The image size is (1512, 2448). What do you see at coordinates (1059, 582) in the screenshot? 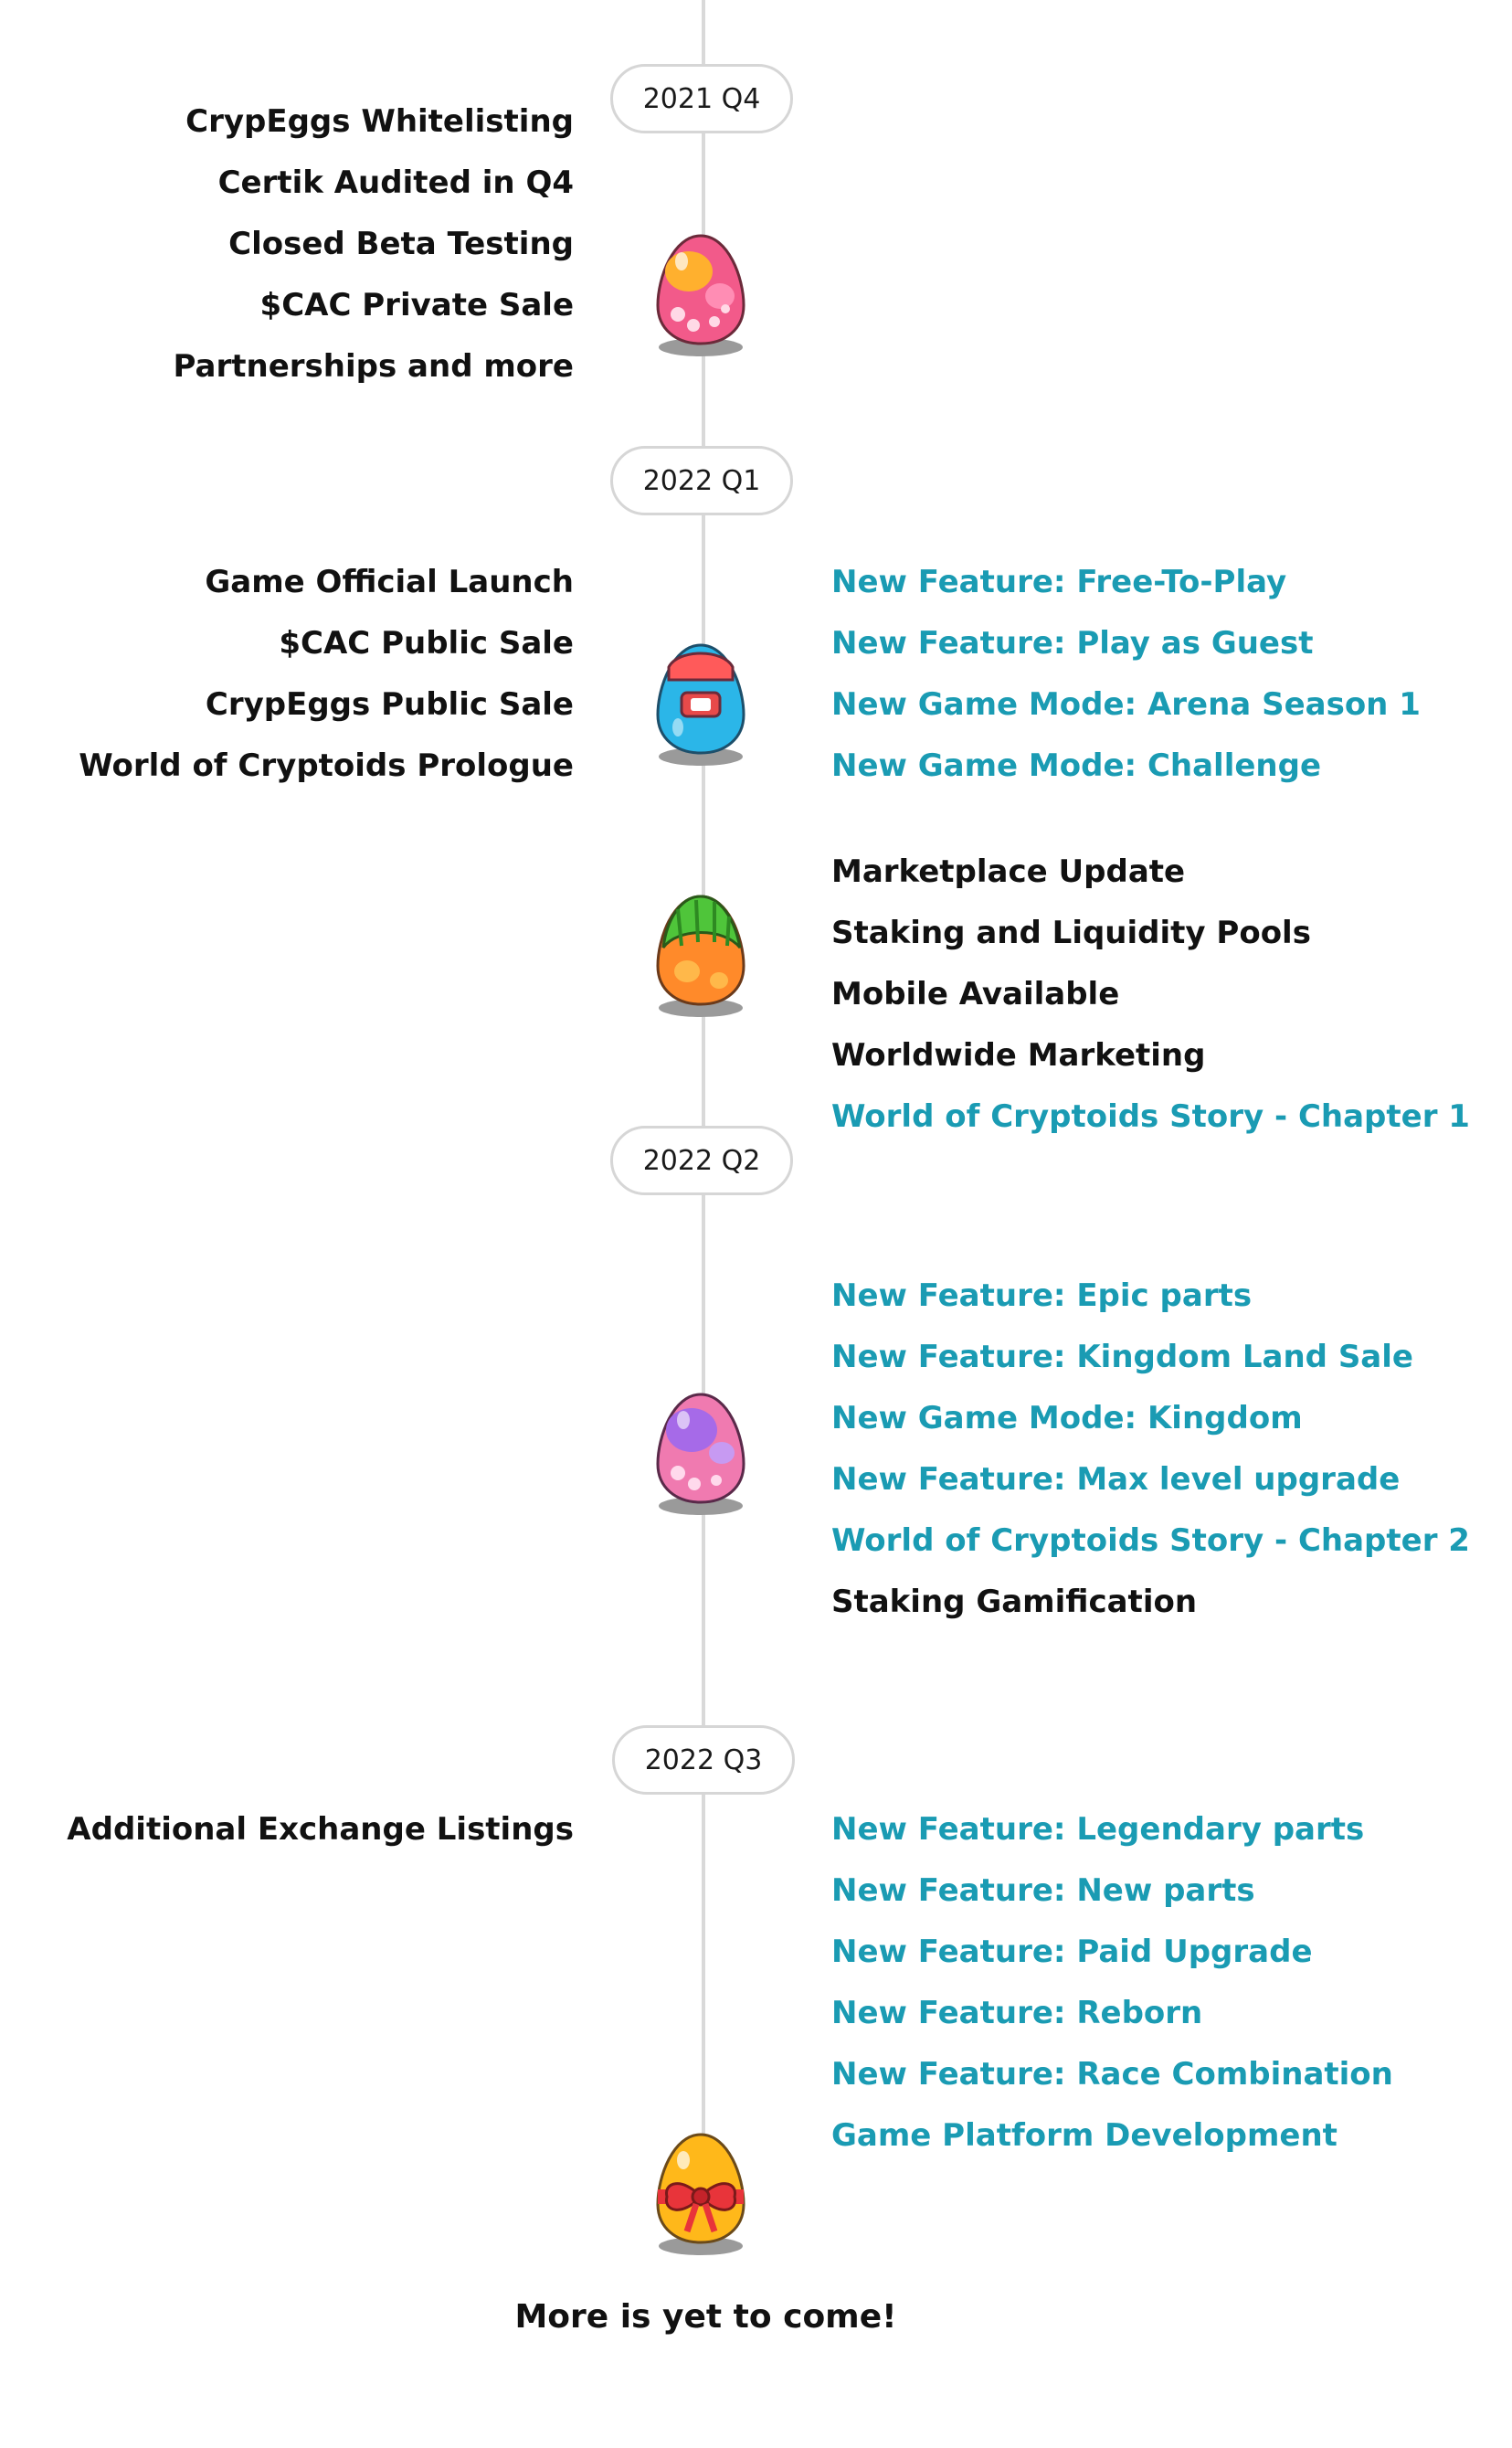
I see `q1-2022-right-item: New Feature: Free-To-Play` at bounding box center [1059, 582].